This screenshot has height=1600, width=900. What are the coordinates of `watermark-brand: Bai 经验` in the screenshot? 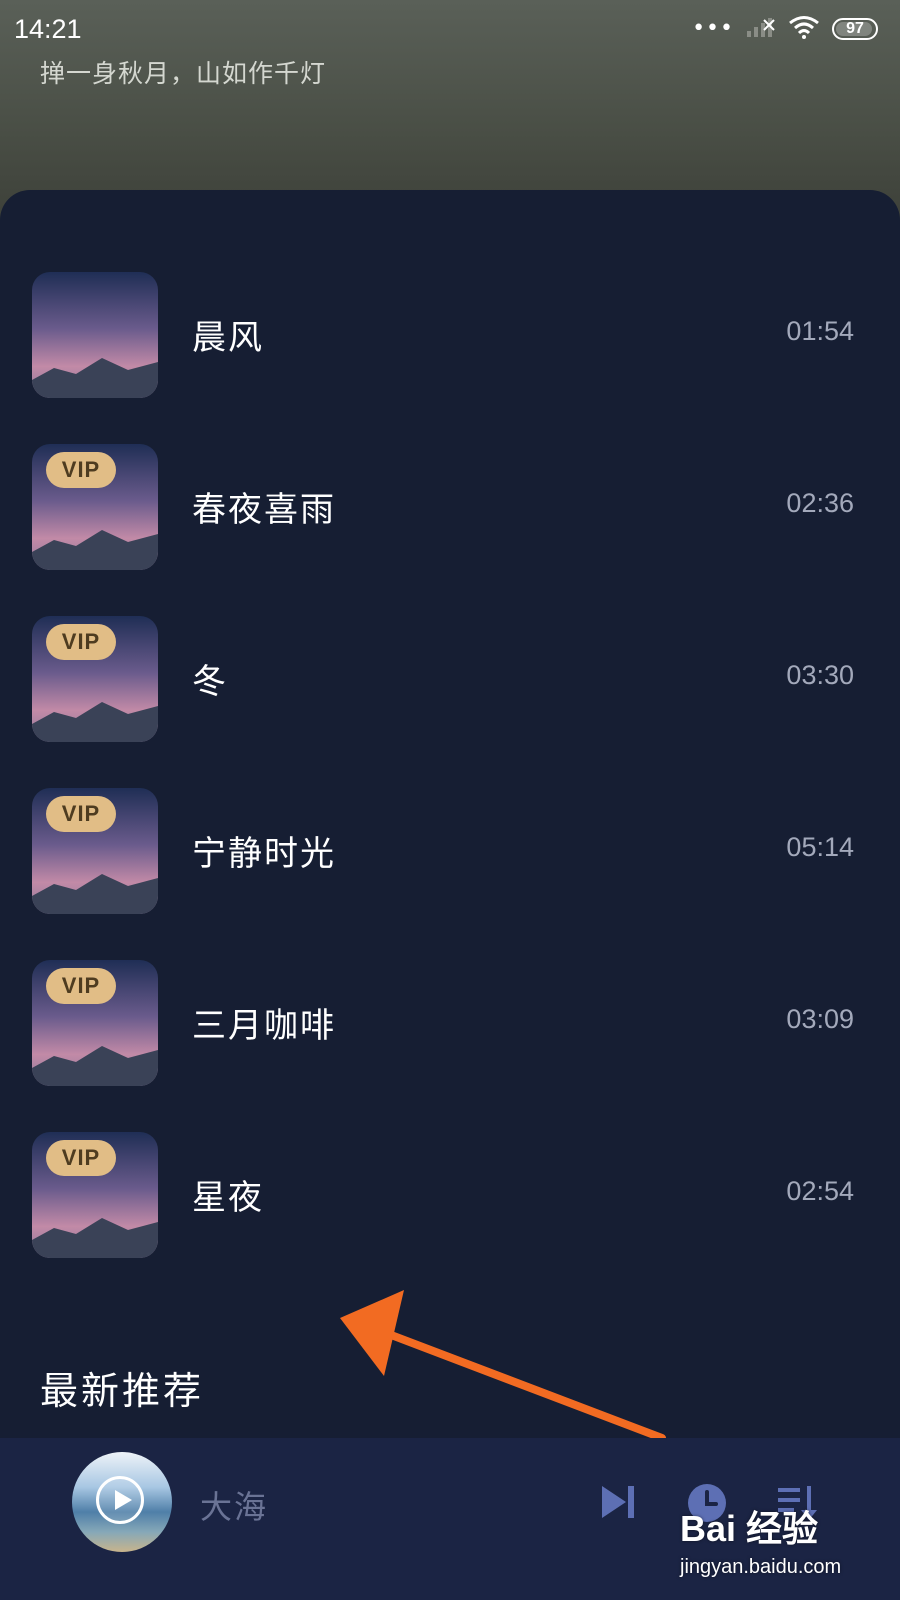 It's located at (749, 1528).